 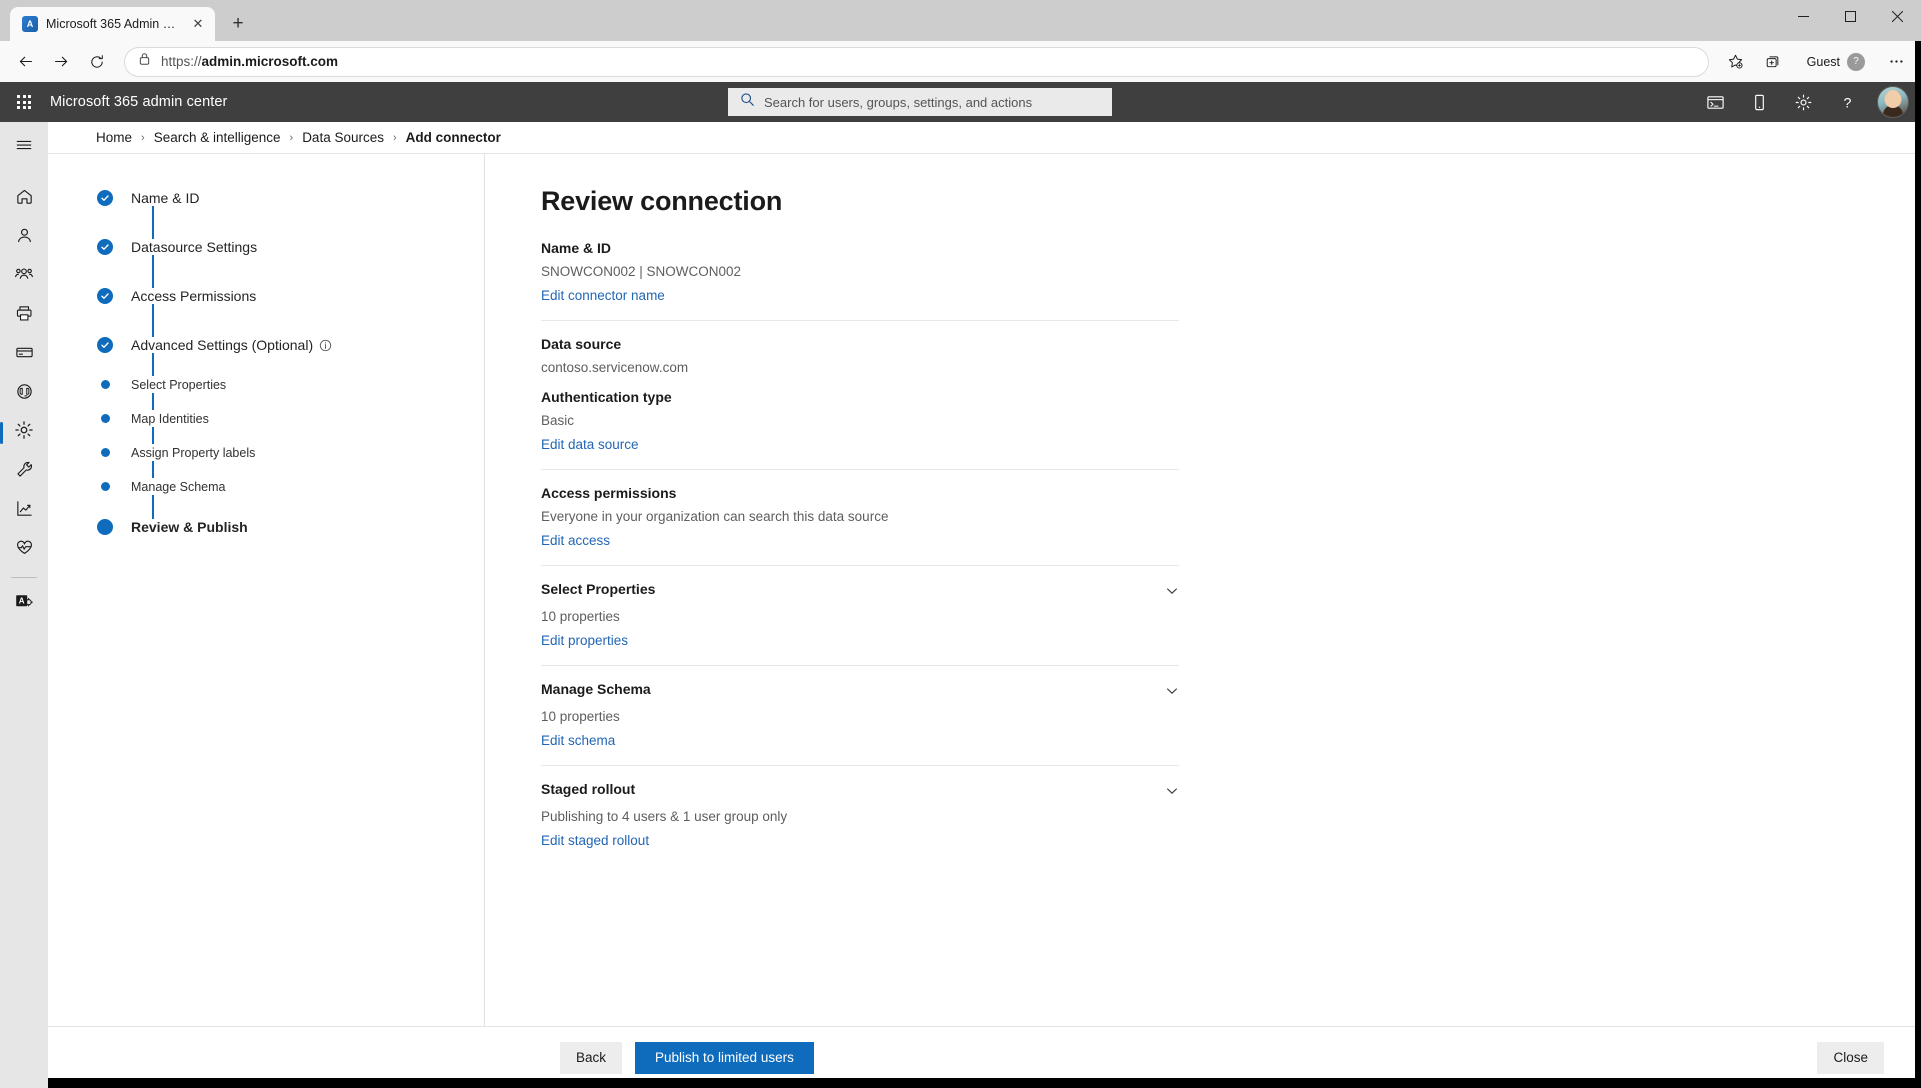 What do you see at coordinates (343, 137) in the screenshot?
I see `breadcrumb-item-data-sources: Data Sources` at bounding box center [343, 137].